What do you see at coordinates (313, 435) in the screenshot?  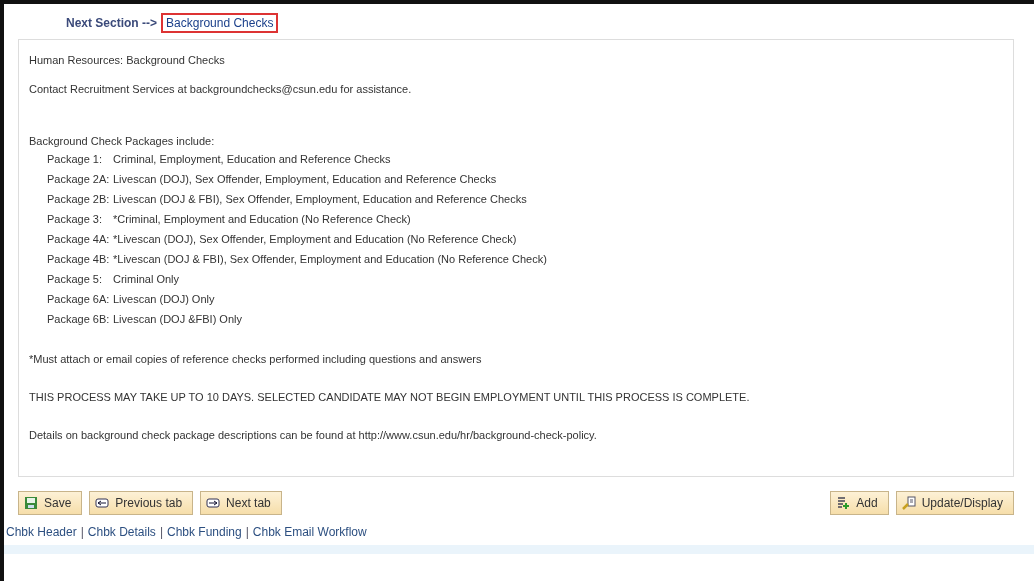 I see `details-text: Details on background check package descriptions can be found at http://www.csun.edu/hr/background-check-policy.` at bounding box center [313, 435].